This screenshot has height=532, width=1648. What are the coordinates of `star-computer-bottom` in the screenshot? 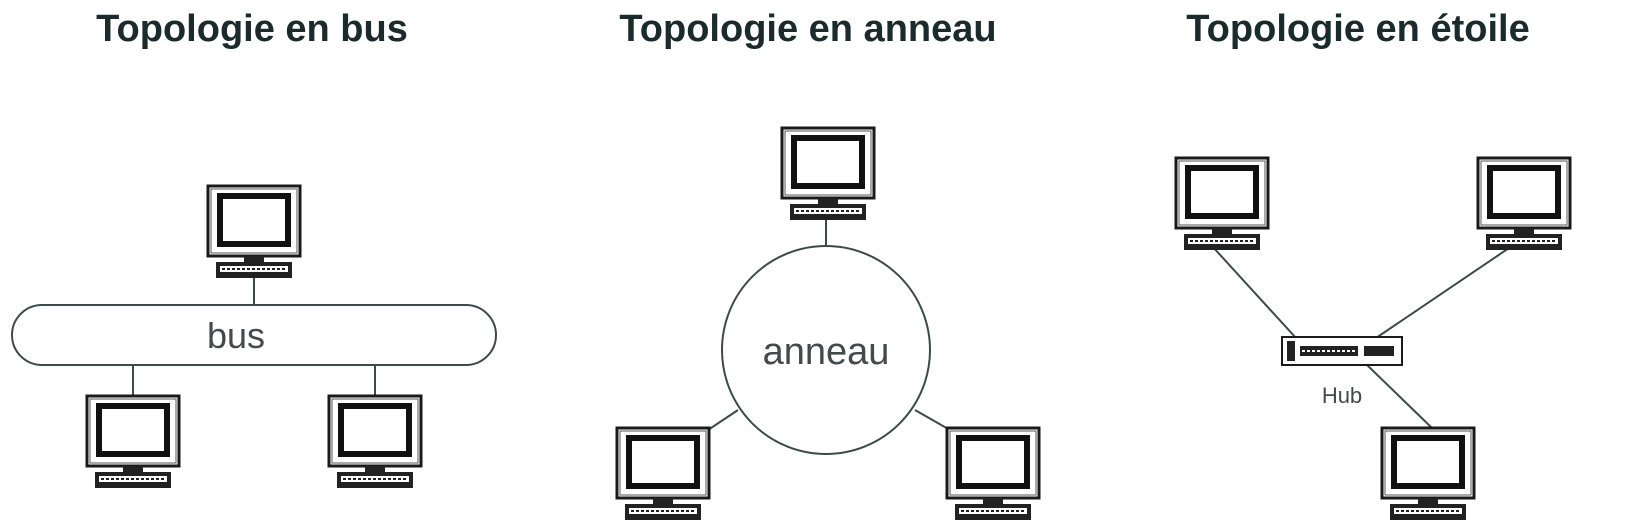 It's located at (1428, 474).